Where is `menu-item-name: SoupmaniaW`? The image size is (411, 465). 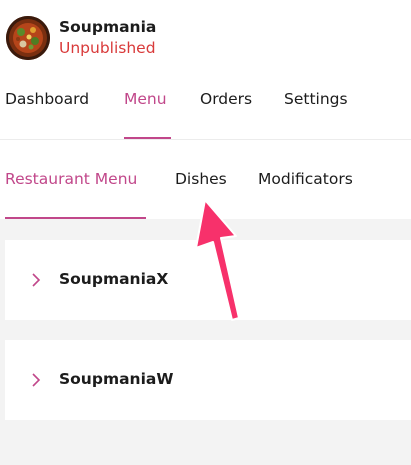
menu-item-name: SoupmaniaW is located at coordinates (116, 379).